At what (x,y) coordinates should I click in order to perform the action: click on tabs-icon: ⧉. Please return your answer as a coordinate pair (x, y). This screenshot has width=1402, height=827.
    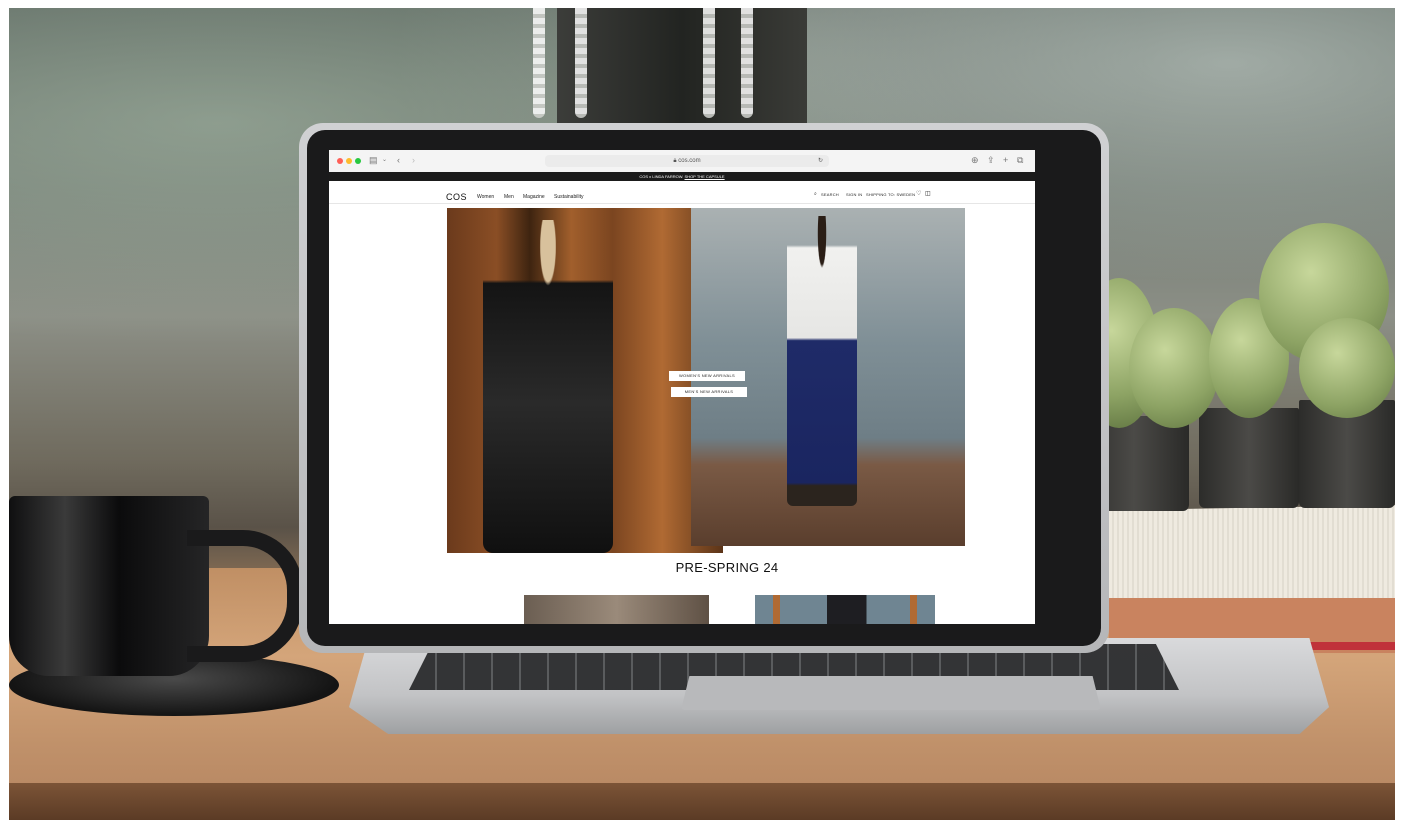
    Looking at the image, I should click on (1020, 160).